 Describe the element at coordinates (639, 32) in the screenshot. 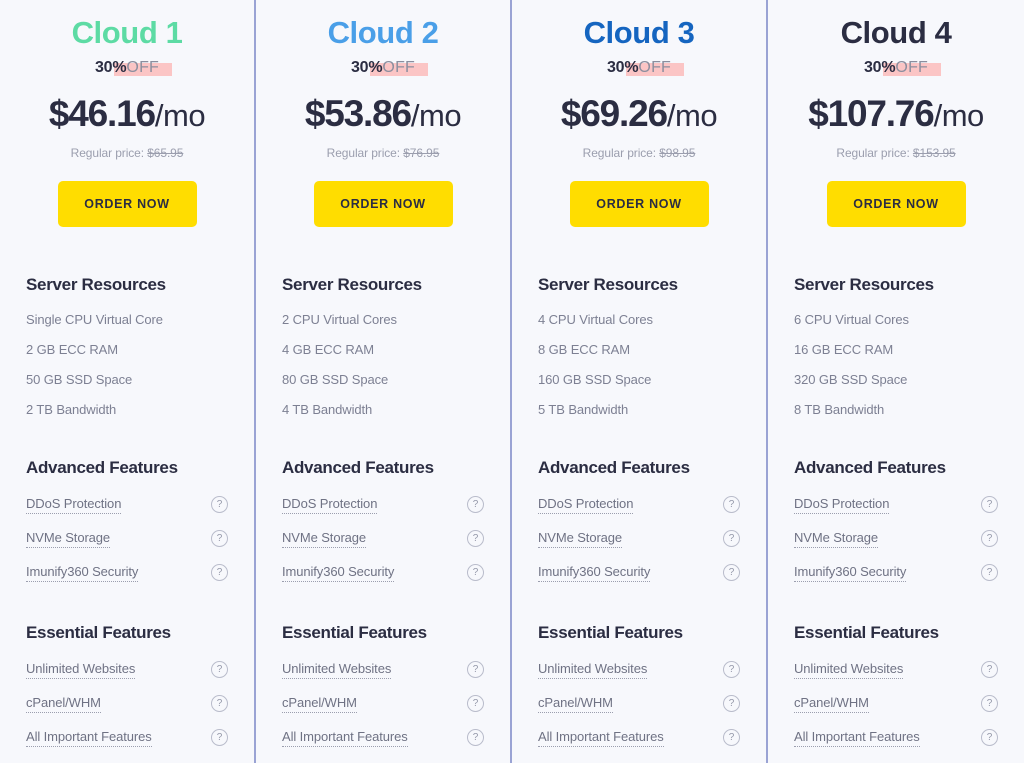

I see `plan-name: Cloud 3` at that location.